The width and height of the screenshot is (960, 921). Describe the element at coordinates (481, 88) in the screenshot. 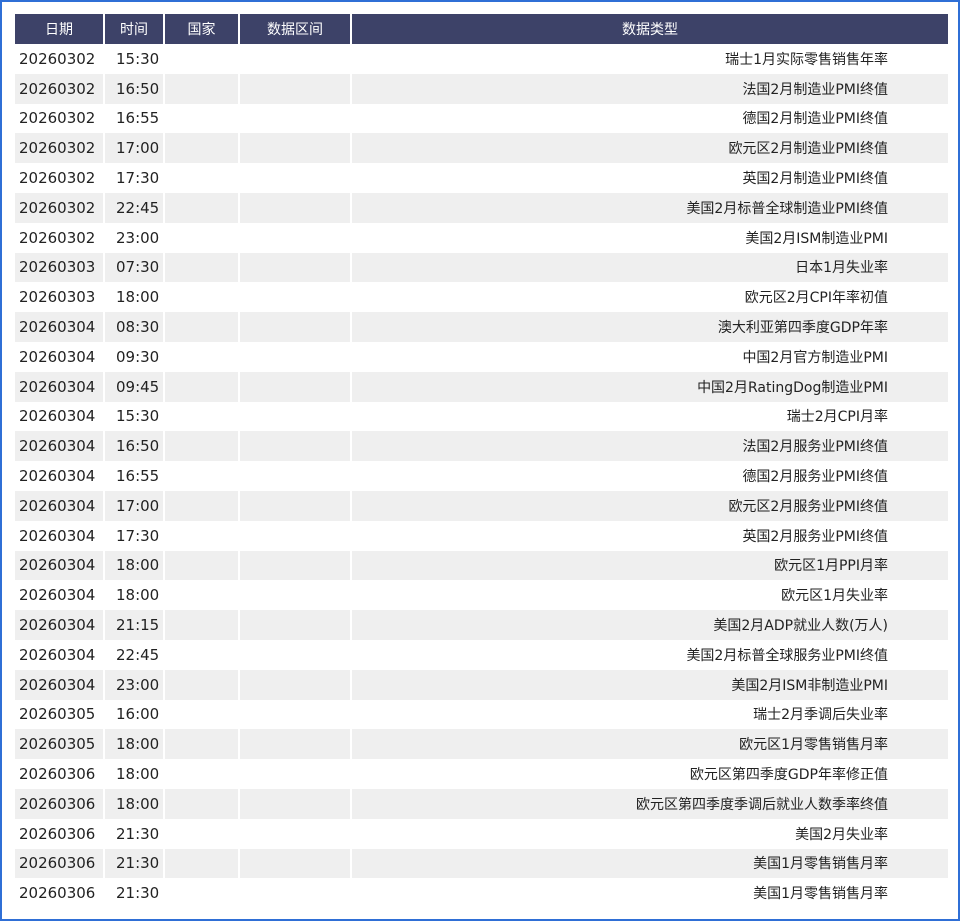

I see `table-row: 20260302 16:50 法国2月制造业PMI终值` at that location.